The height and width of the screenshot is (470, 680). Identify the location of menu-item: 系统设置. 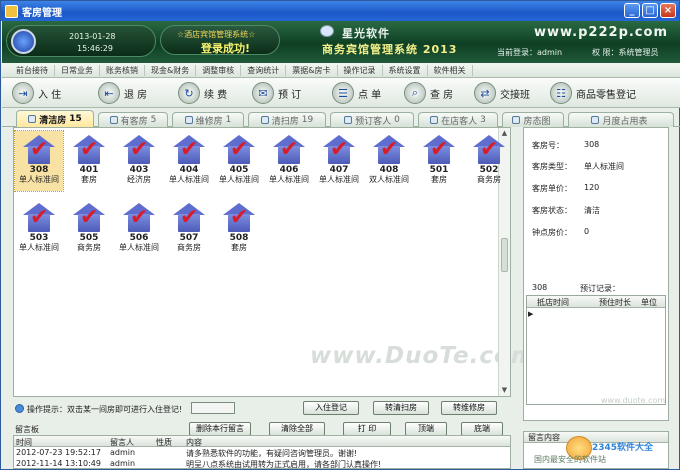
(405, 70).